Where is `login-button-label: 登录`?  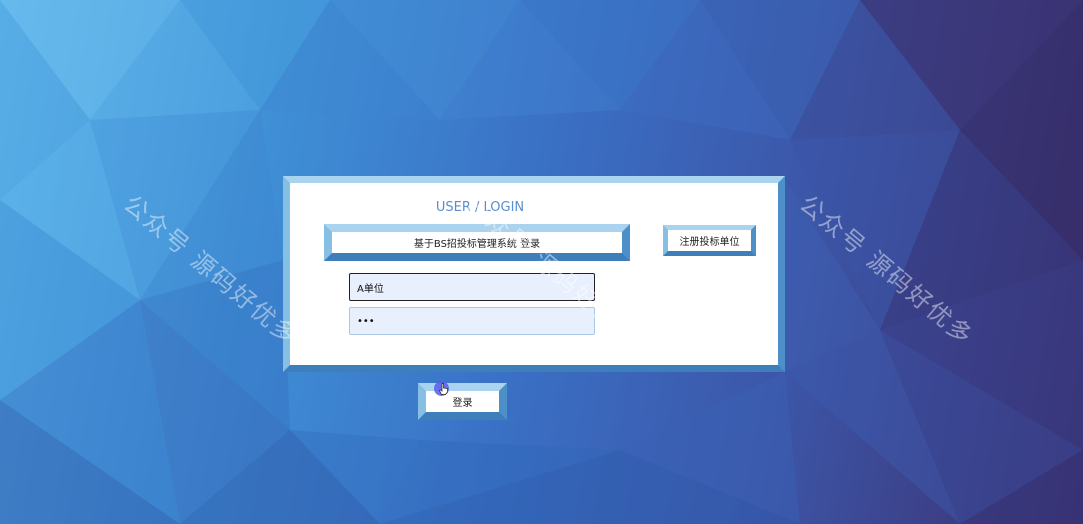
login-button-label: 登录 is located at coordinates (462, 403).